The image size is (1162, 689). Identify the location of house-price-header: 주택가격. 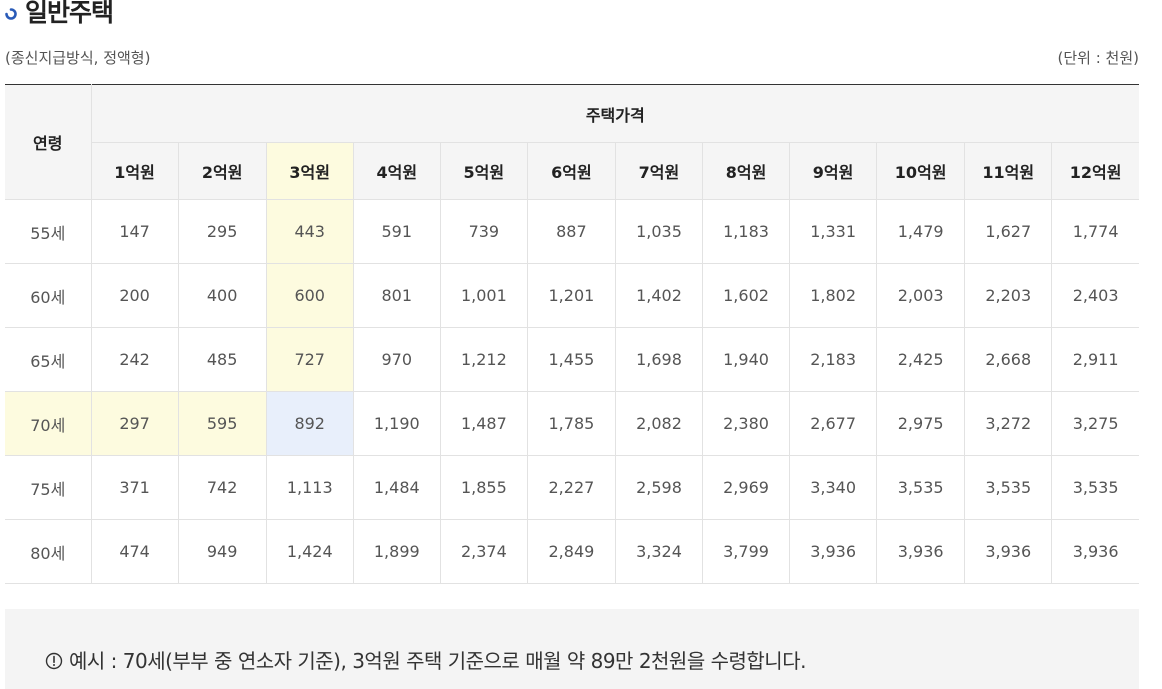
(614, 113).